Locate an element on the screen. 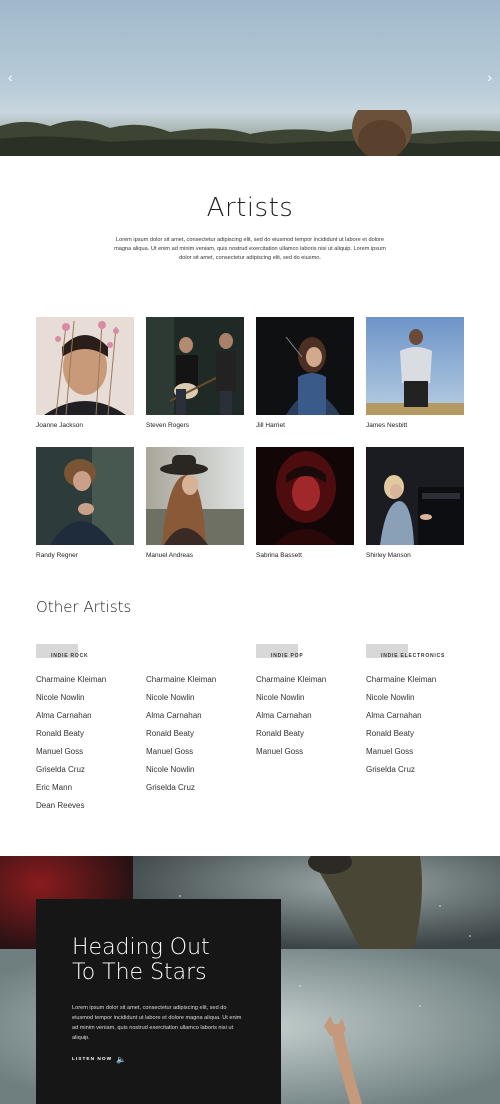 This screenshot has height=1104, width=500. artist-card: Shirley Manson is located at coordinates (415, 503).